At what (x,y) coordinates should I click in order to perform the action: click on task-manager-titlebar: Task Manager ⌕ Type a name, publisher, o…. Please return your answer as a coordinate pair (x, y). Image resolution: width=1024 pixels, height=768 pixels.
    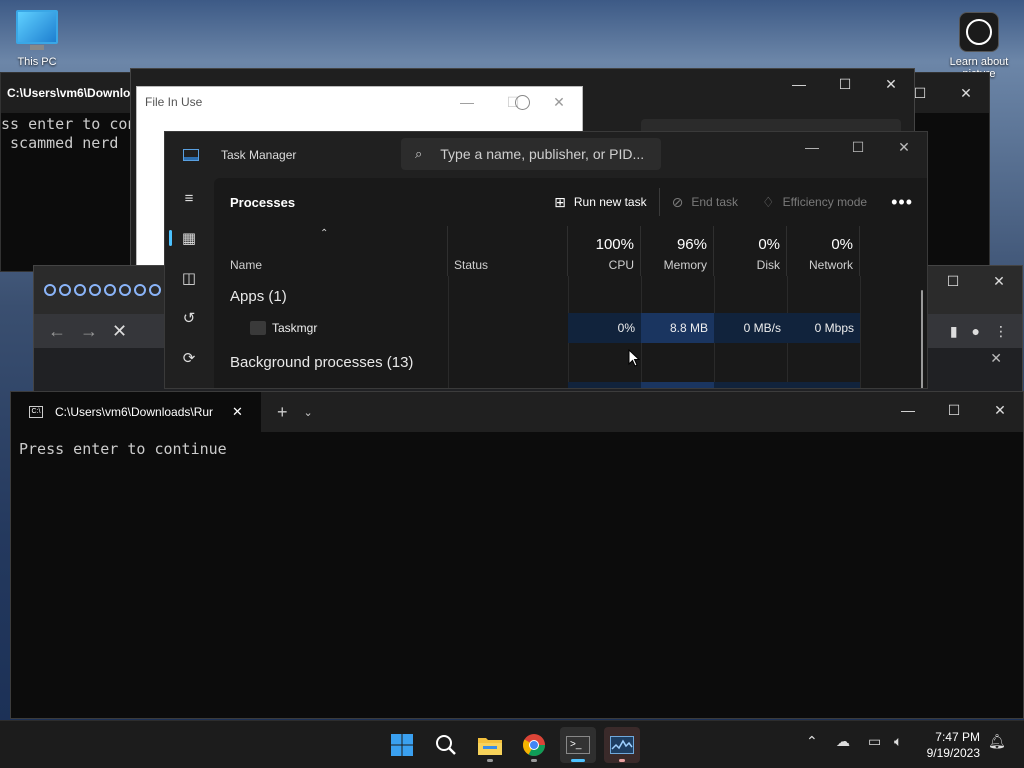
    Looking at the image, I should click on (546, 155).